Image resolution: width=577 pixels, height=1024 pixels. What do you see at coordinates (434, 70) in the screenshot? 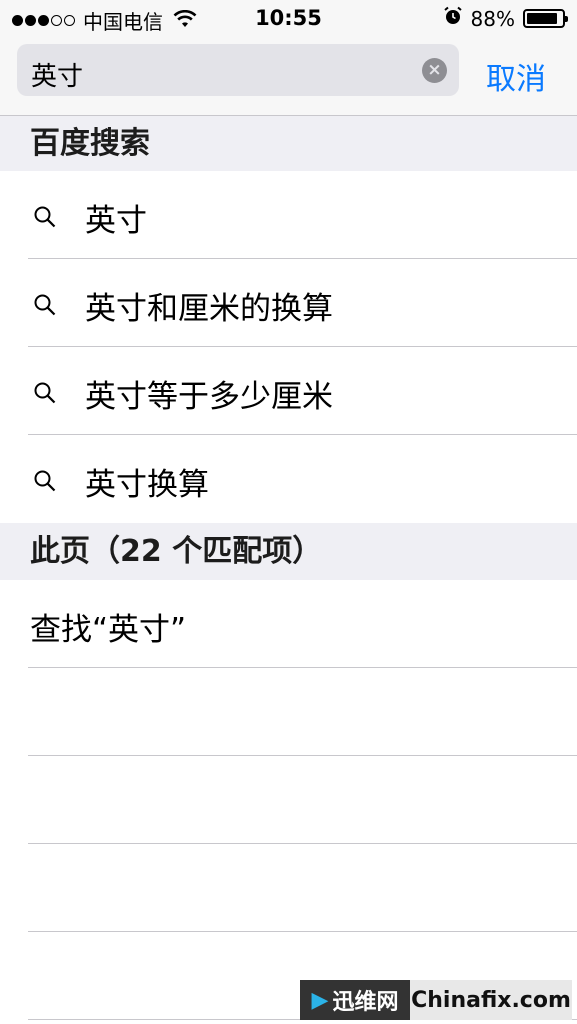
I see `clear-icon: ×` at bounding box center [434, 70].